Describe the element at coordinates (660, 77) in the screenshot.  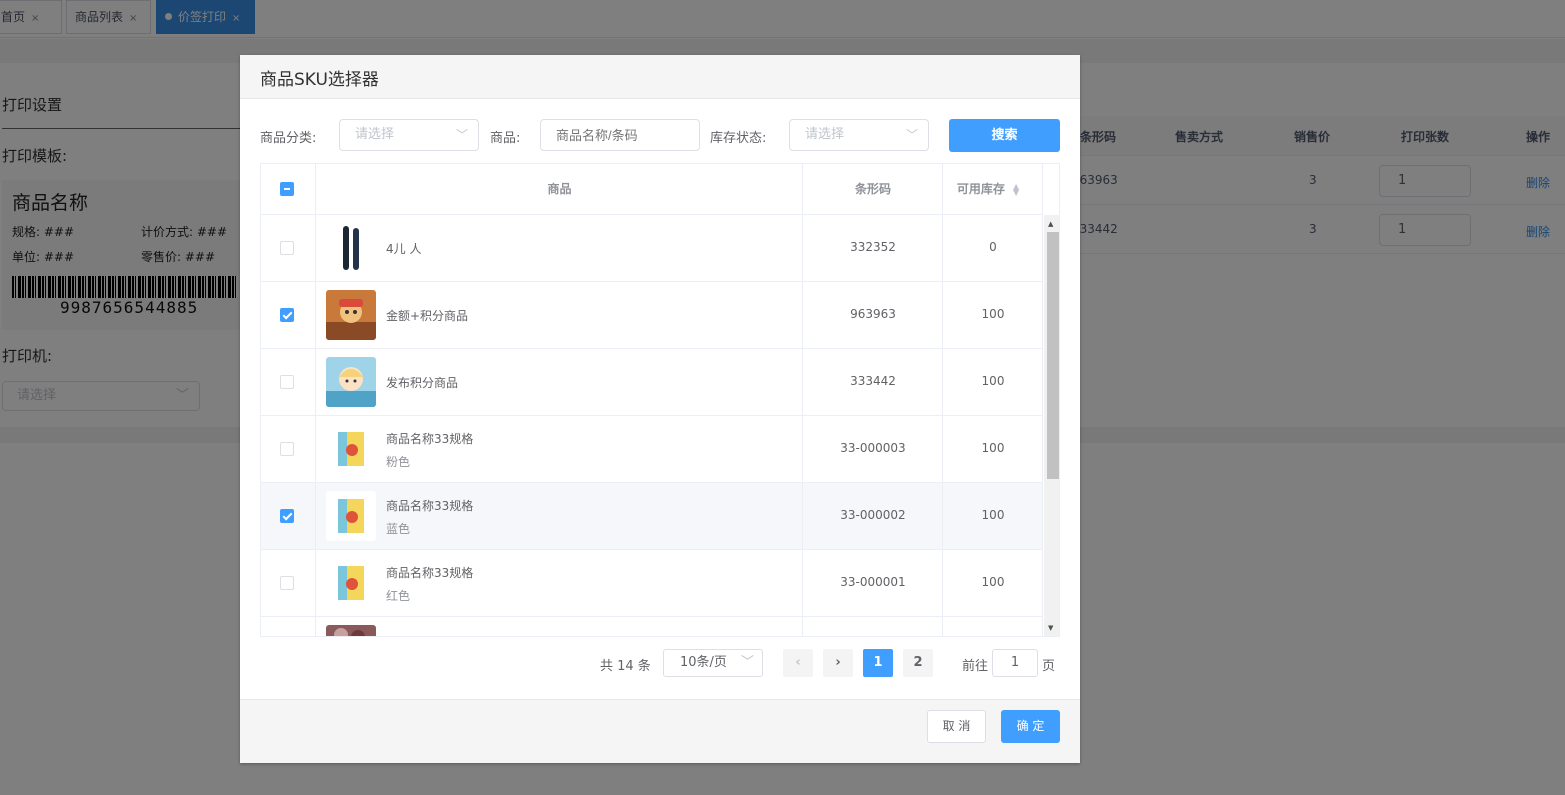
I see `dialog-header: 商品SKU选择器` at that location.